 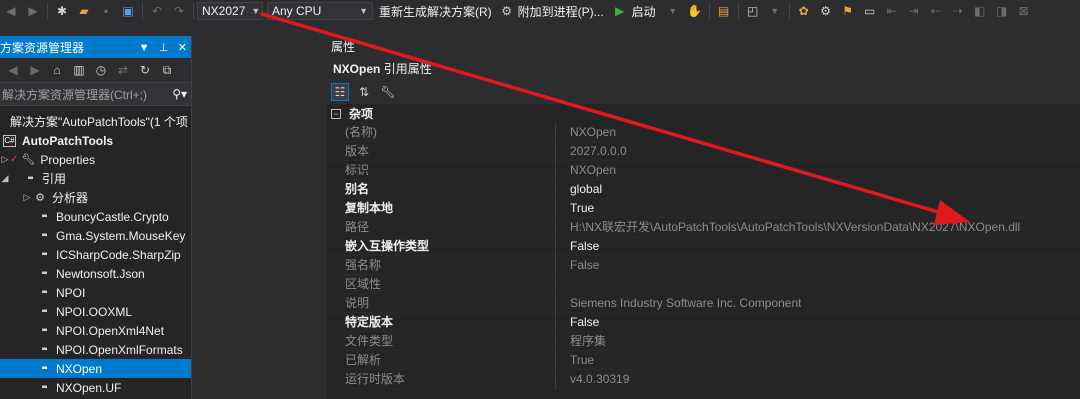 What do you see at coordinates (179, 11) in the screenshot?
I see `redo-icon: ↷` at bounding box center [179, 11].